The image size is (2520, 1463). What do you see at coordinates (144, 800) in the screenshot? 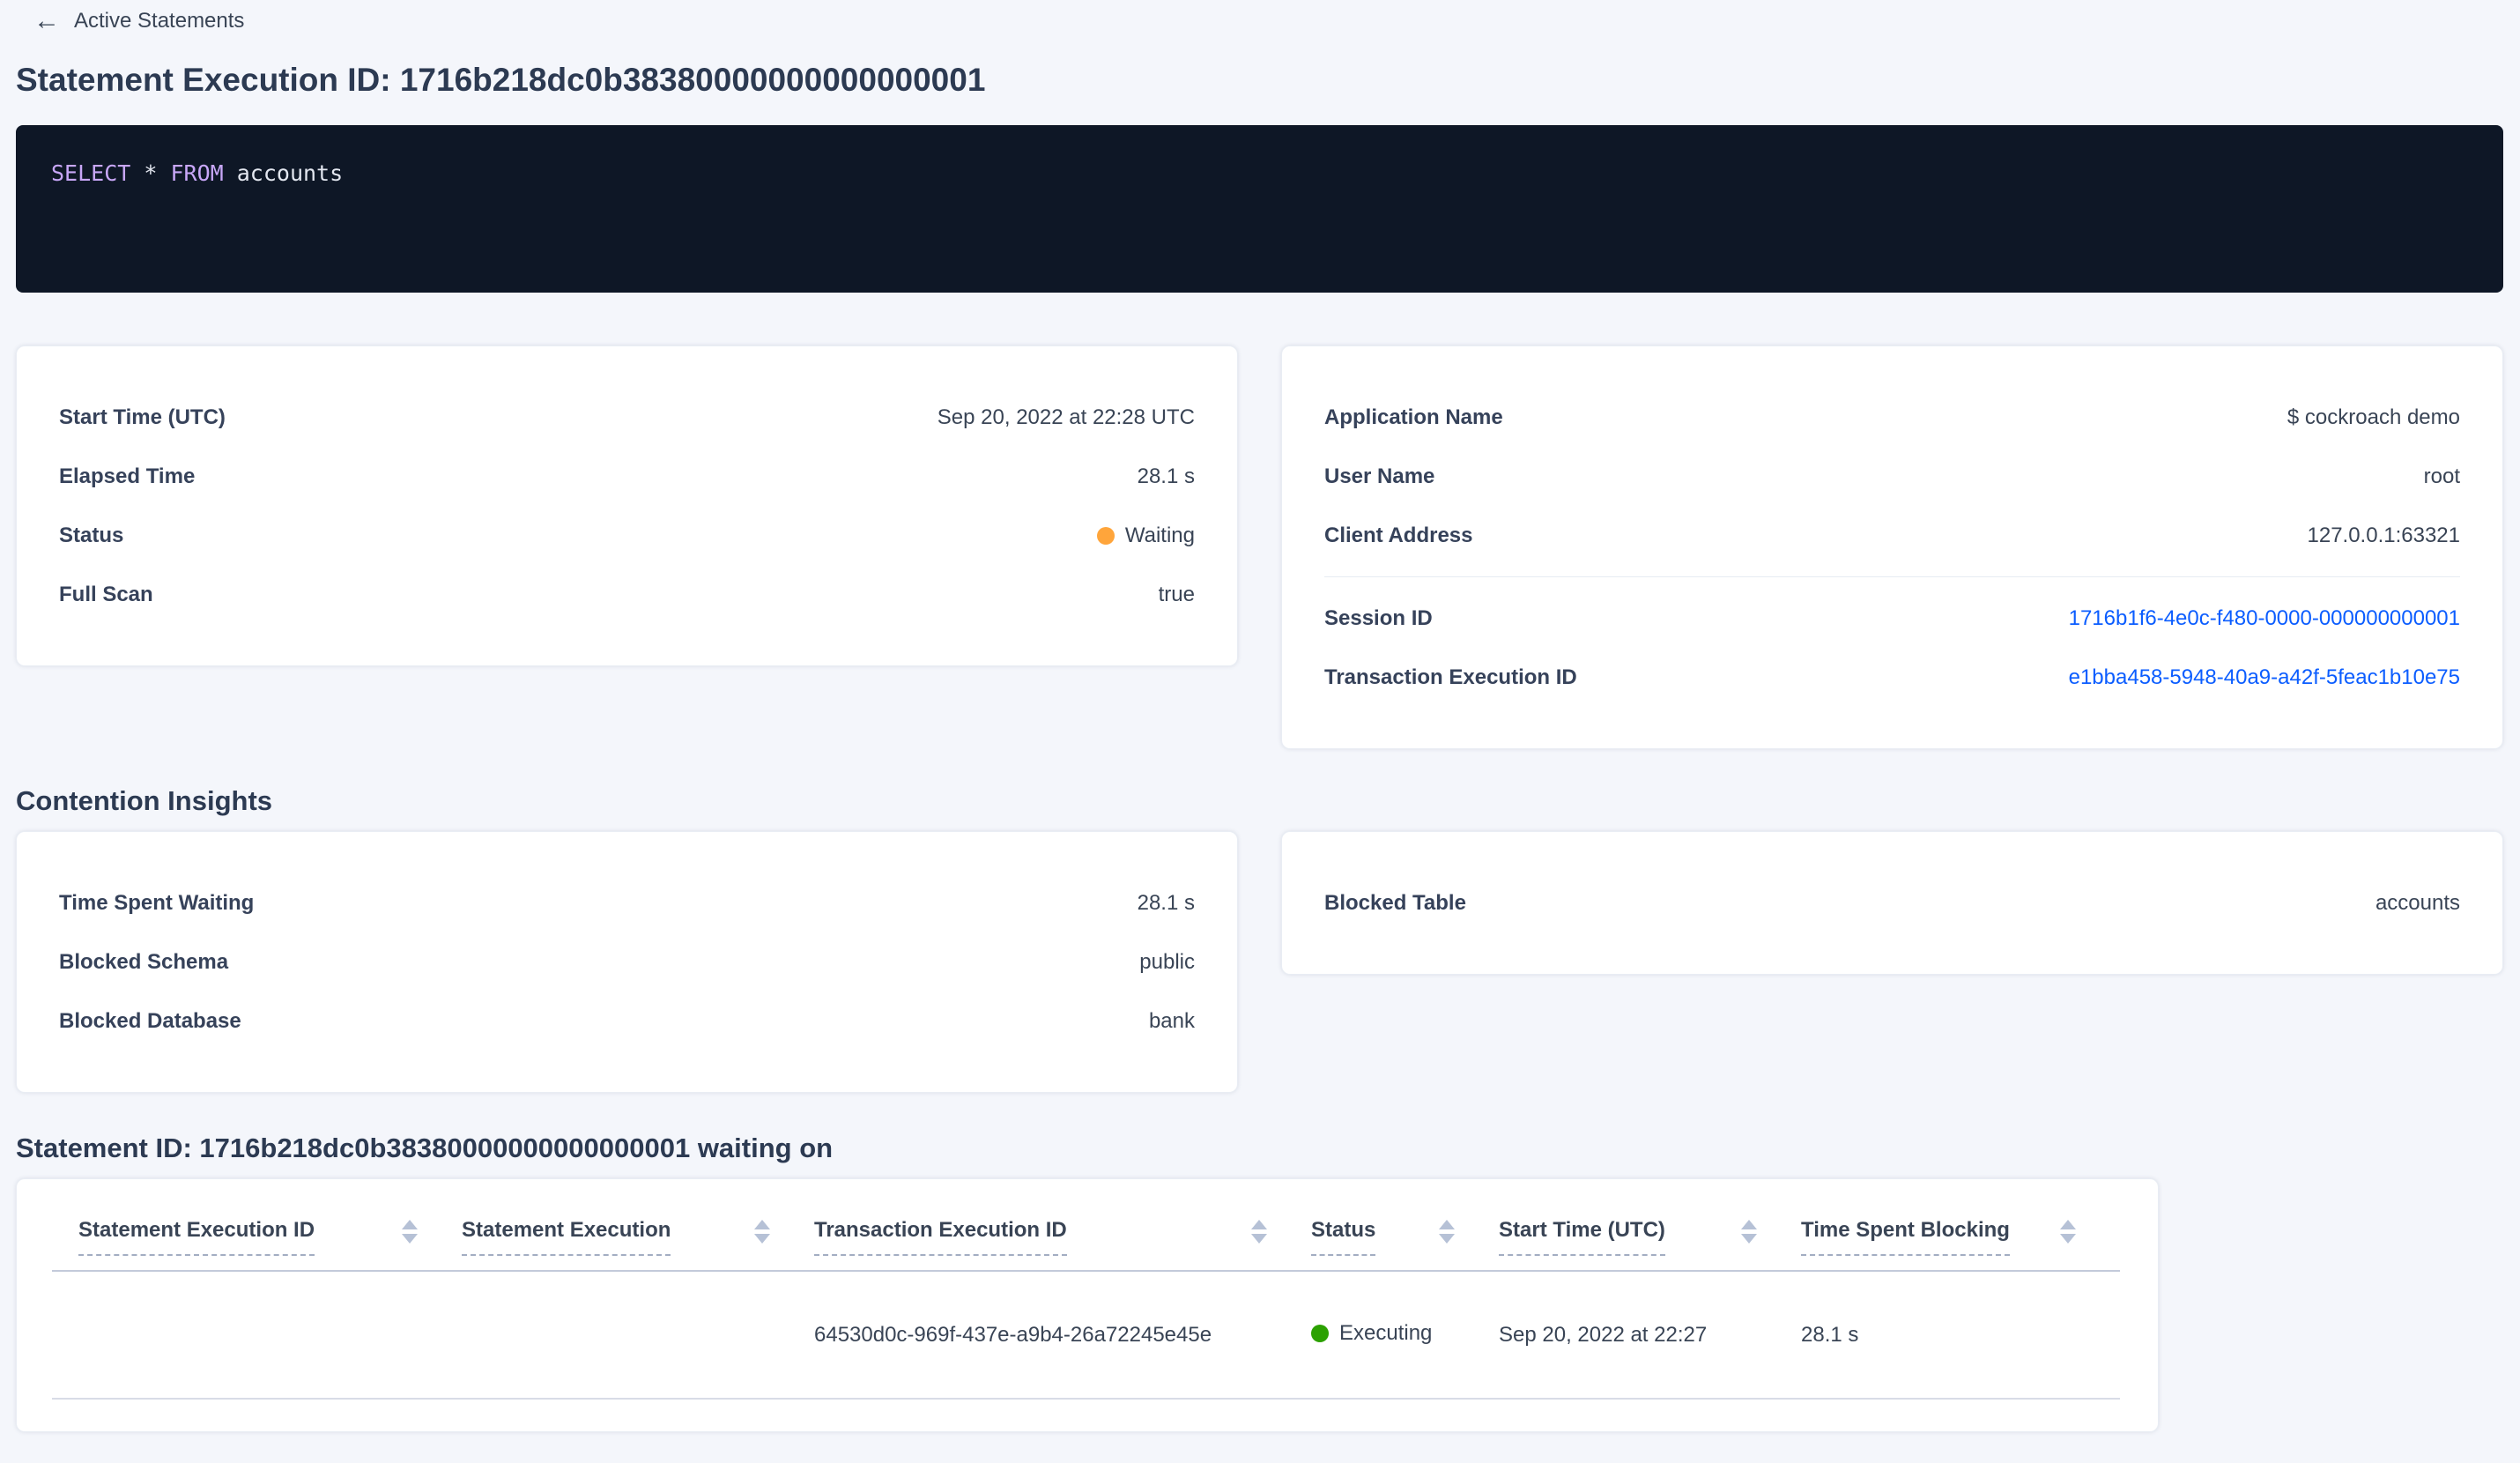
I see `contention-insights-heading: Contention Insights` at bounding box center [144, 800].